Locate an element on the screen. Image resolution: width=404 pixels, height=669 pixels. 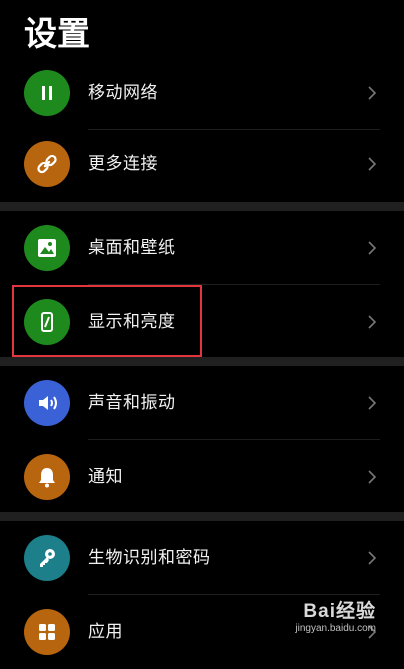
link-icon is located at coordinates (47, 164).